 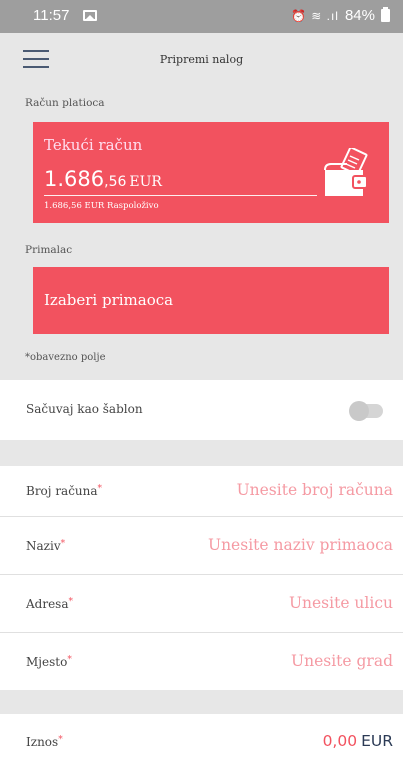 What do you see at coordinates (201, 603) in the screenshot?
I see `address-row: Adresa* Unesite ulicu` at bounding box center [201, 603].